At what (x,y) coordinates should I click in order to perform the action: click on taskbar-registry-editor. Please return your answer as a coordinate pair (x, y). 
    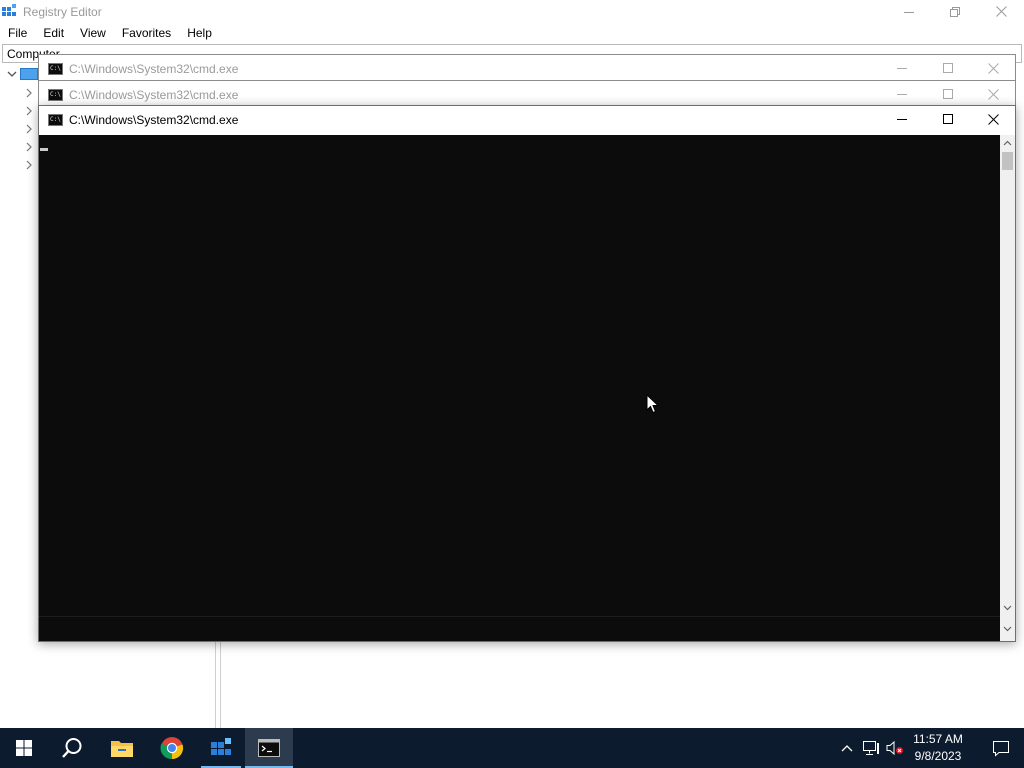
    Looking at the image, I should click on (221, 748).